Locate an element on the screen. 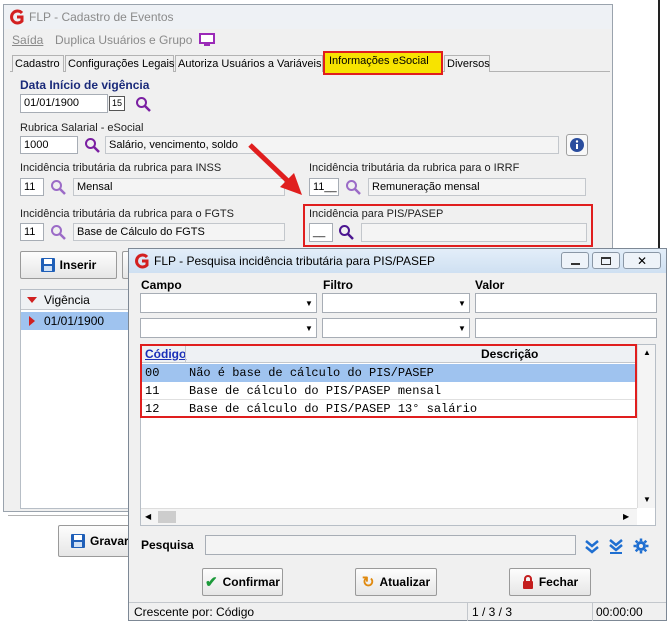  scroll-right-icon: ▶ is located at coordinates (626, 516).